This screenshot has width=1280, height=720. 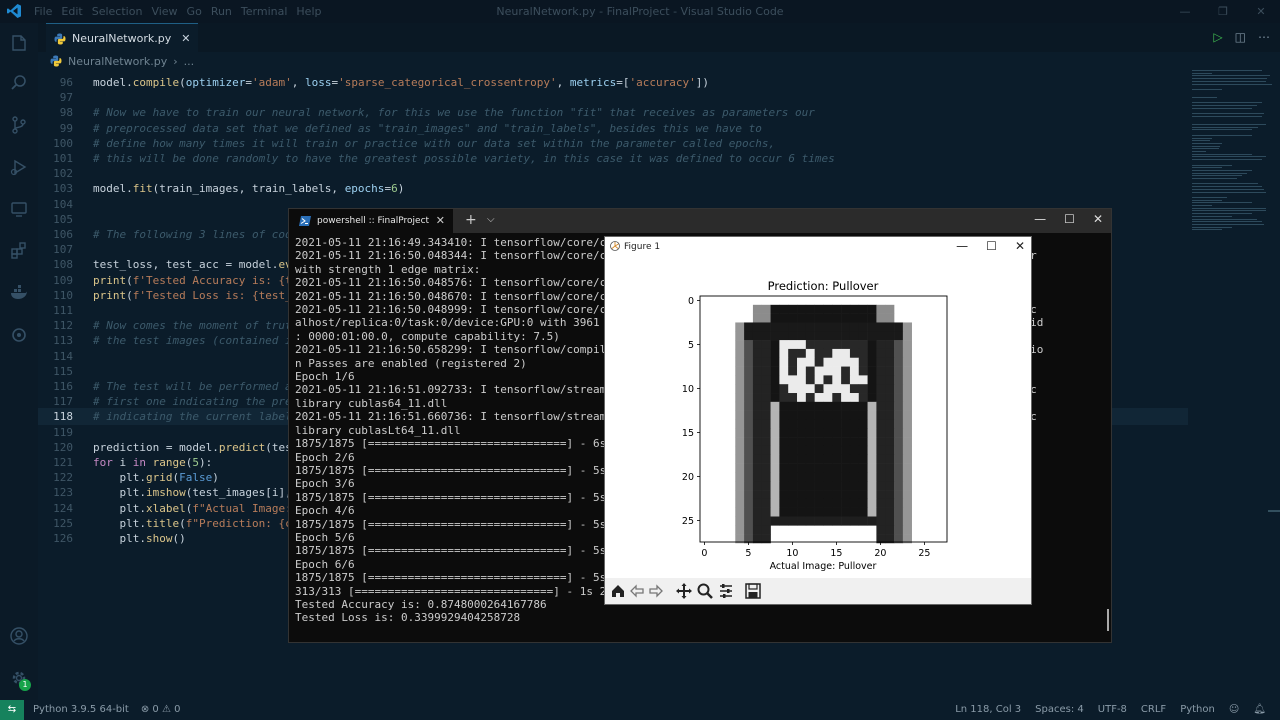 I want to click on configure-icon, so click(x=726, y=591).